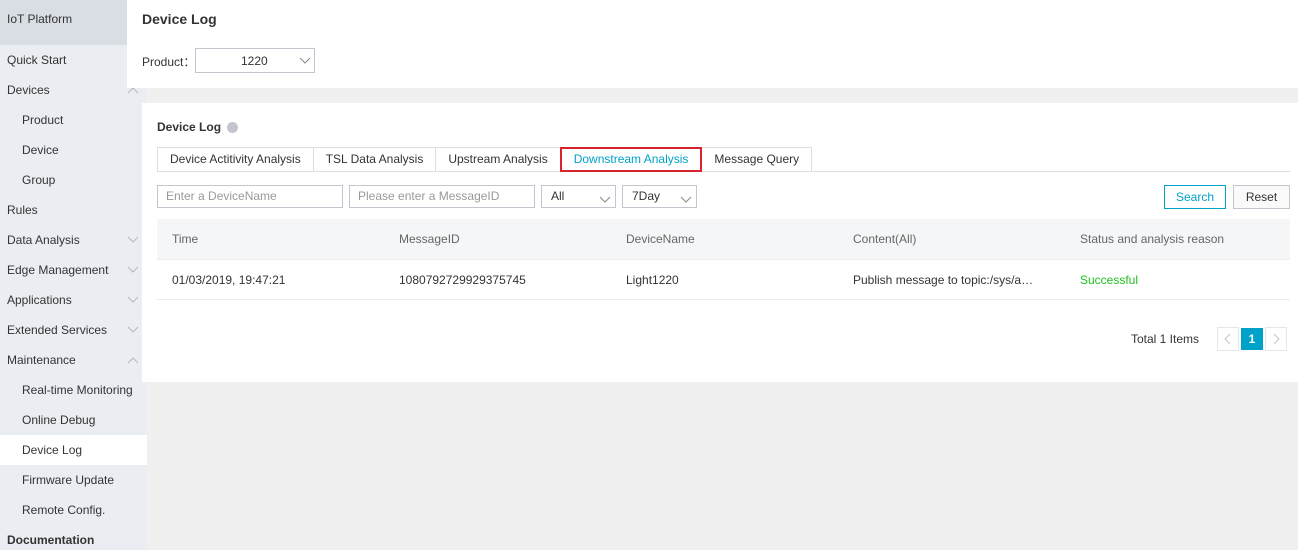 This screenshot has height=550, width=1298. Describe the element at coordinates (578, 196) in the screenshot. I see `status-select: All` at that location.